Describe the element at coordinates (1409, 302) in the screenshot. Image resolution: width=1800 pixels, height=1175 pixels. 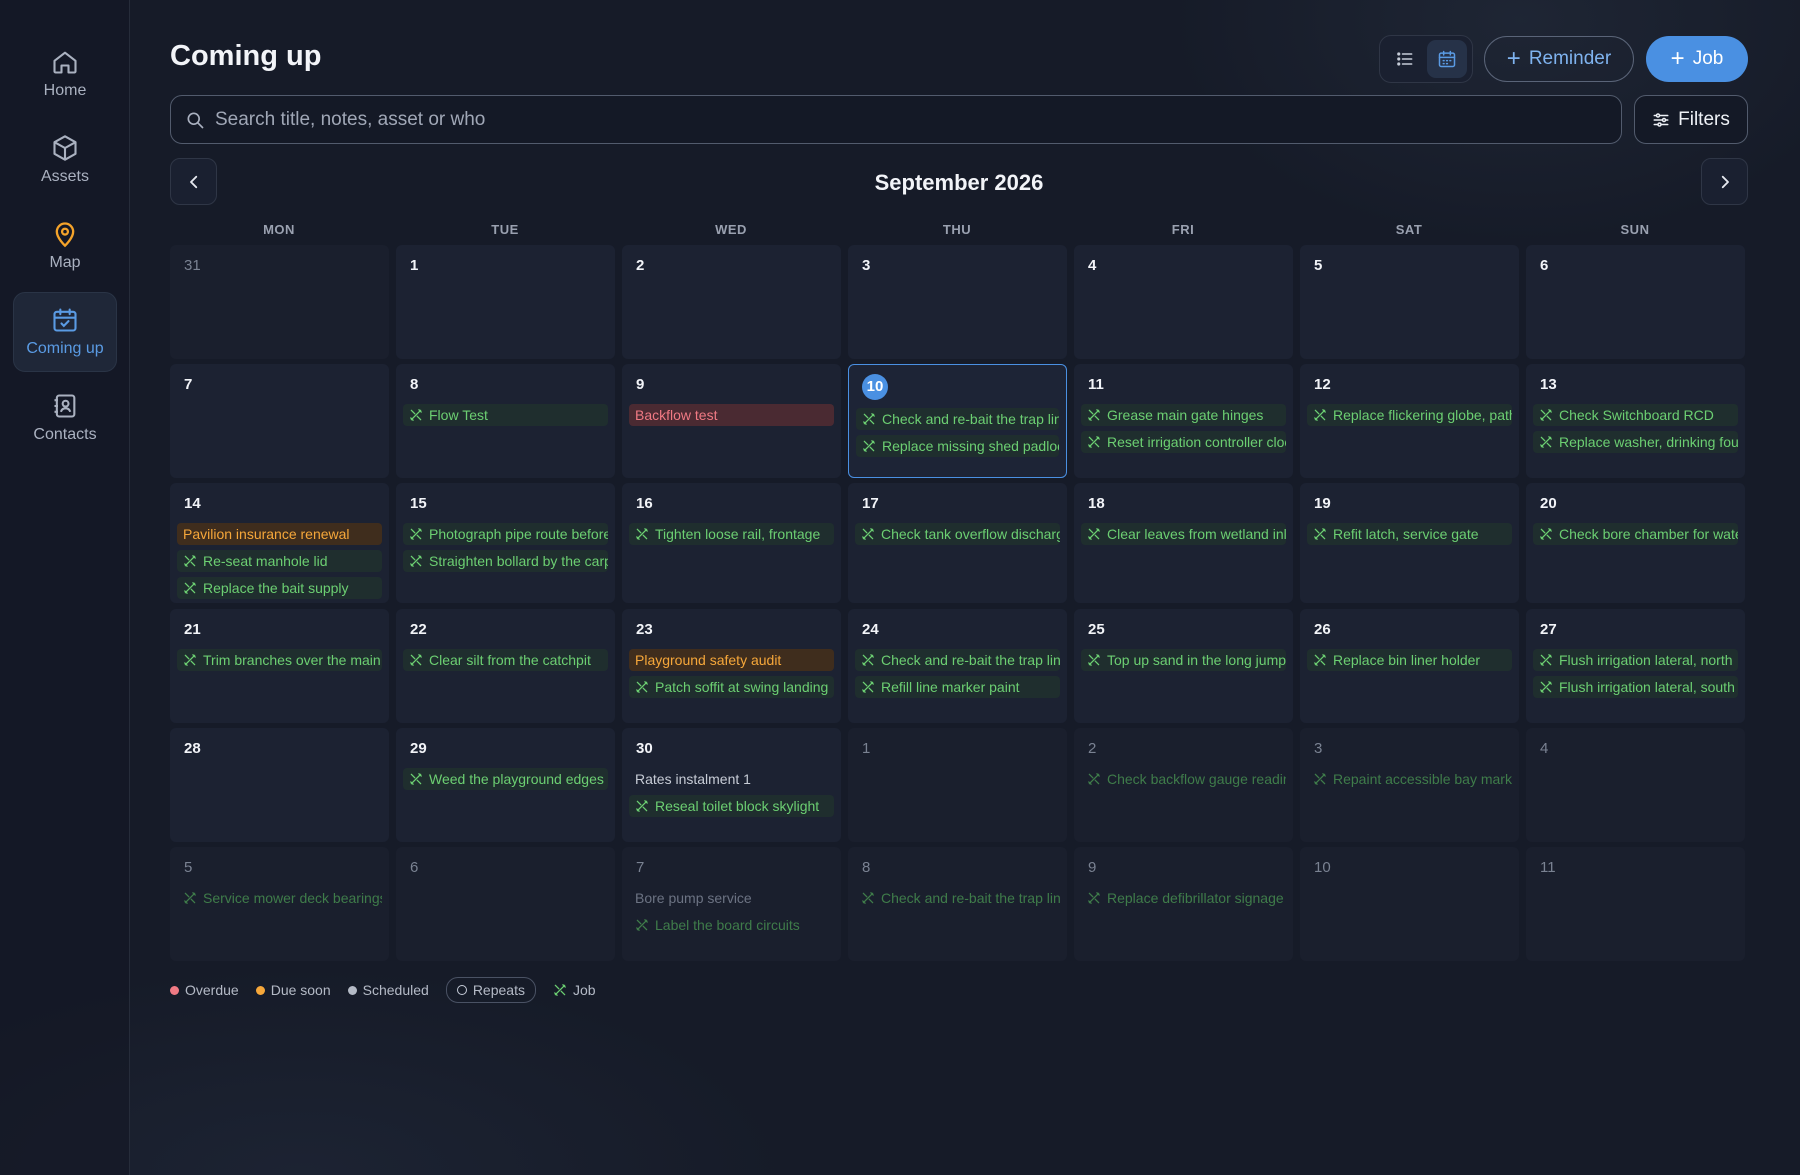
I see `calendar-day: 5` at that location.